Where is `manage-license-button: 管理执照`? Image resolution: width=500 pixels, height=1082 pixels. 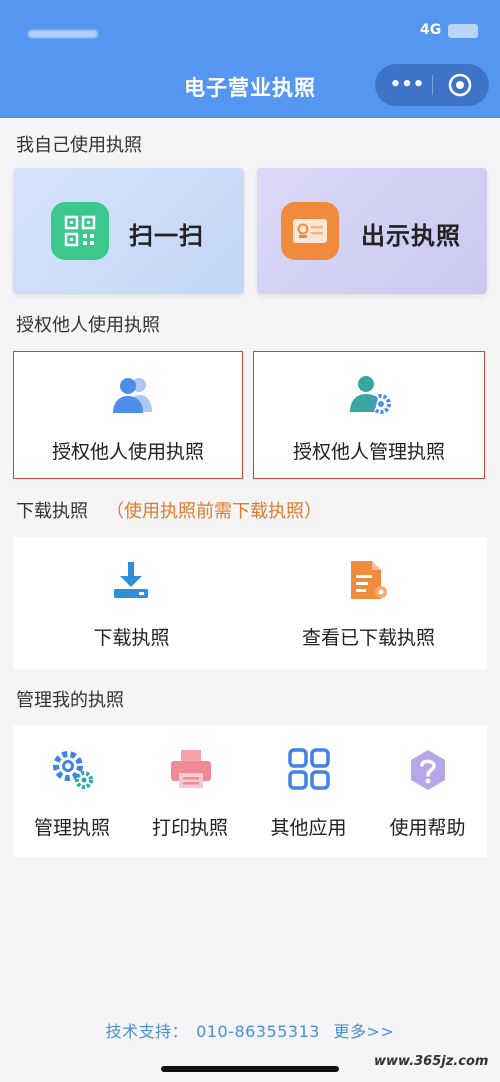
manage-license-button: 管理执照 is located at coordinates (72, 791).